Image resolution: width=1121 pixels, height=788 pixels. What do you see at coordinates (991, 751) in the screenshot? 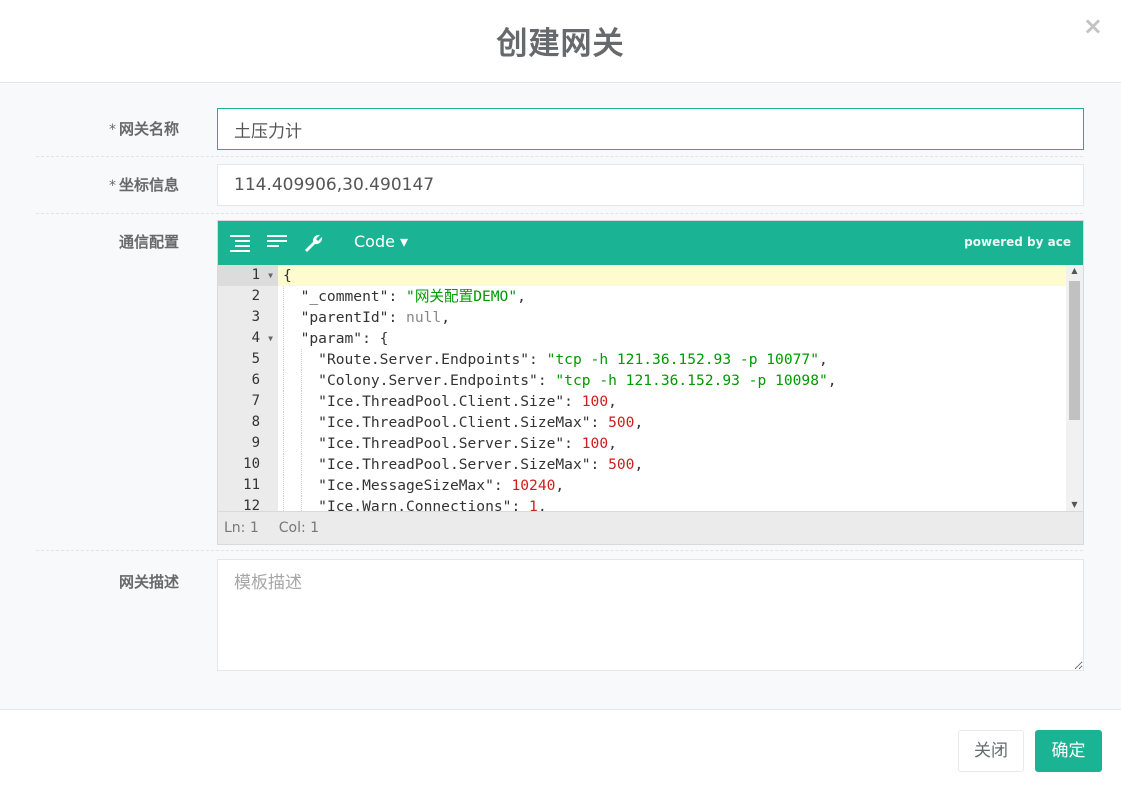
I see `close-button: 关闭` at bounding box center [991, 751].